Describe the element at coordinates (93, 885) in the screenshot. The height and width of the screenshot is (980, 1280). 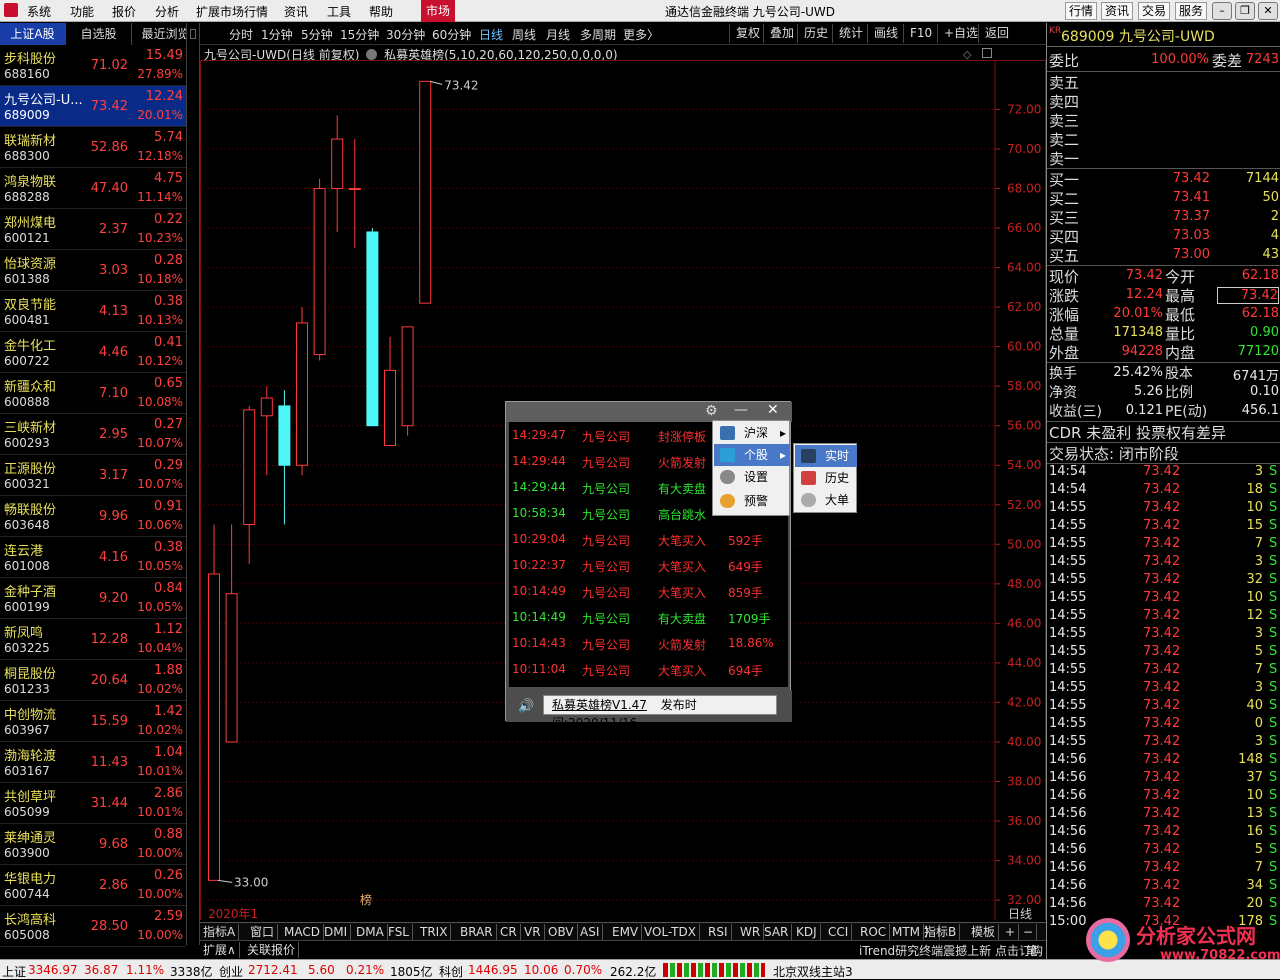
I see `stock-list-row: 华银电力 600744 2.86 0.26 10.00%` at that location.